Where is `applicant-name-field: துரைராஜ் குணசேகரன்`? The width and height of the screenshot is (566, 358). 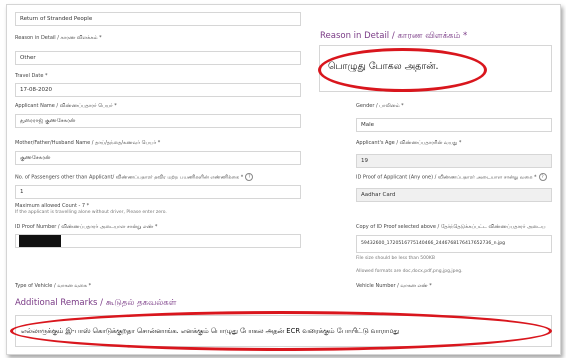
applicant-name-field: துரைராஜ் குணசேகரன் is located at coordinates (158, 121).